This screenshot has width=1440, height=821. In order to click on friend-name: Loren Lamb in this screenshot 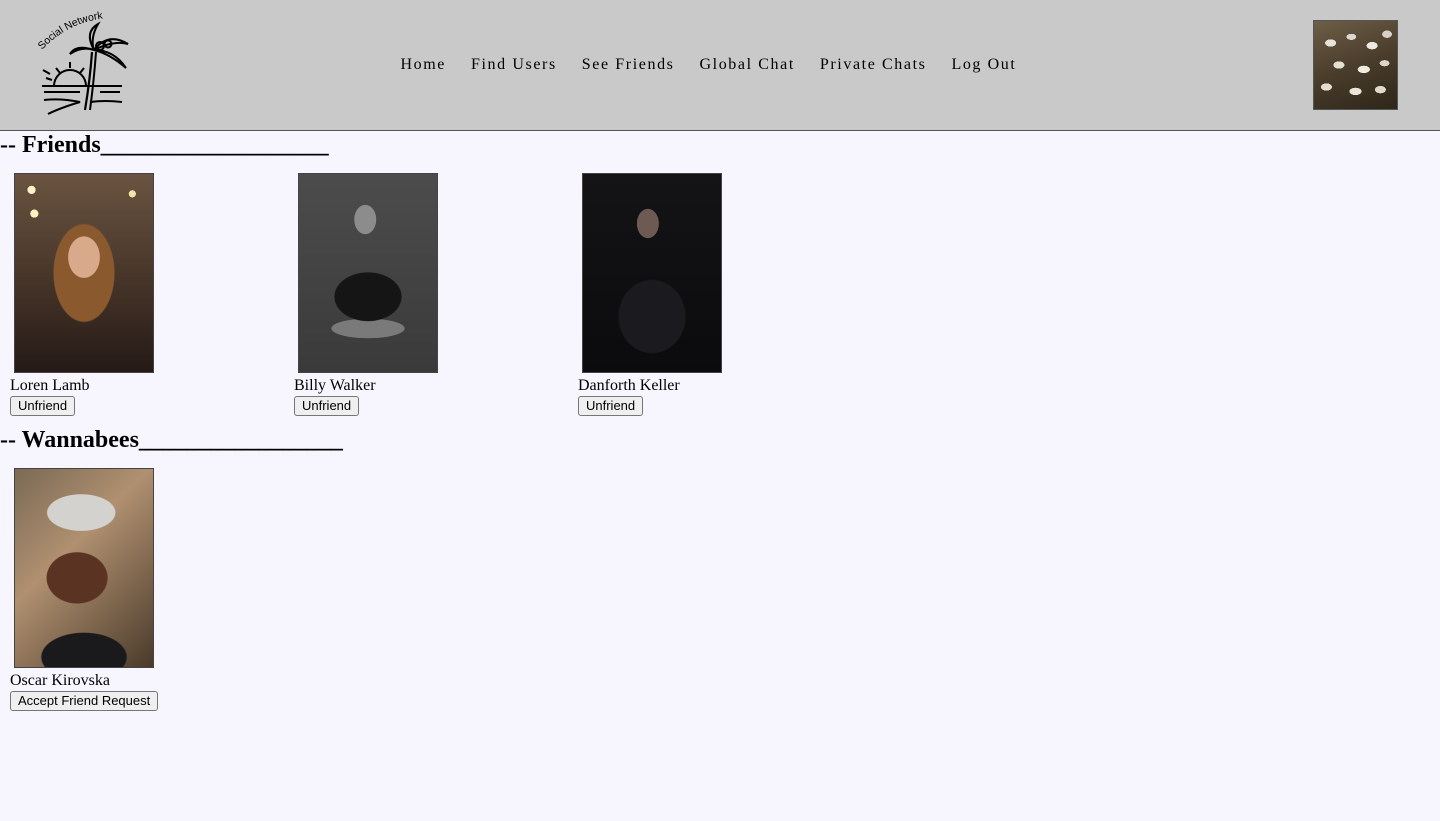, I will do `click(50, 385)`.